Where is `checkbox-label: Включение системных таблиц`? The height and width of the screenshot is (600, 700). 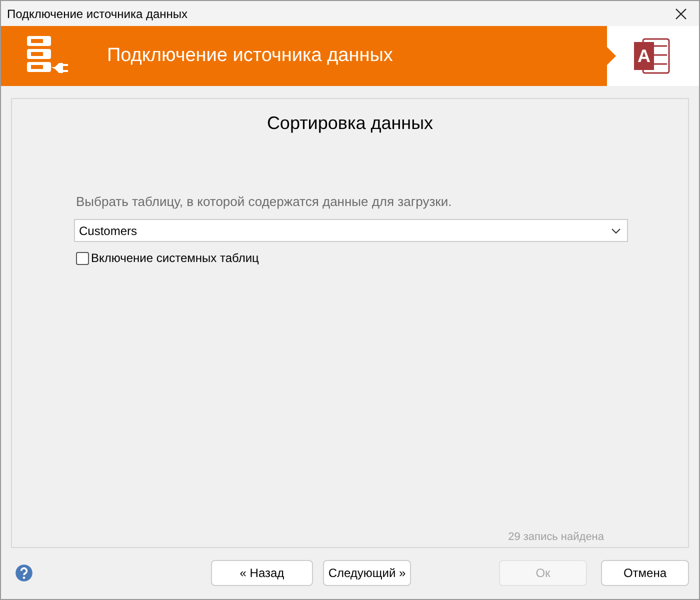
checkbox-label: Включение системных таблиц is located at coordinates (175, 258).